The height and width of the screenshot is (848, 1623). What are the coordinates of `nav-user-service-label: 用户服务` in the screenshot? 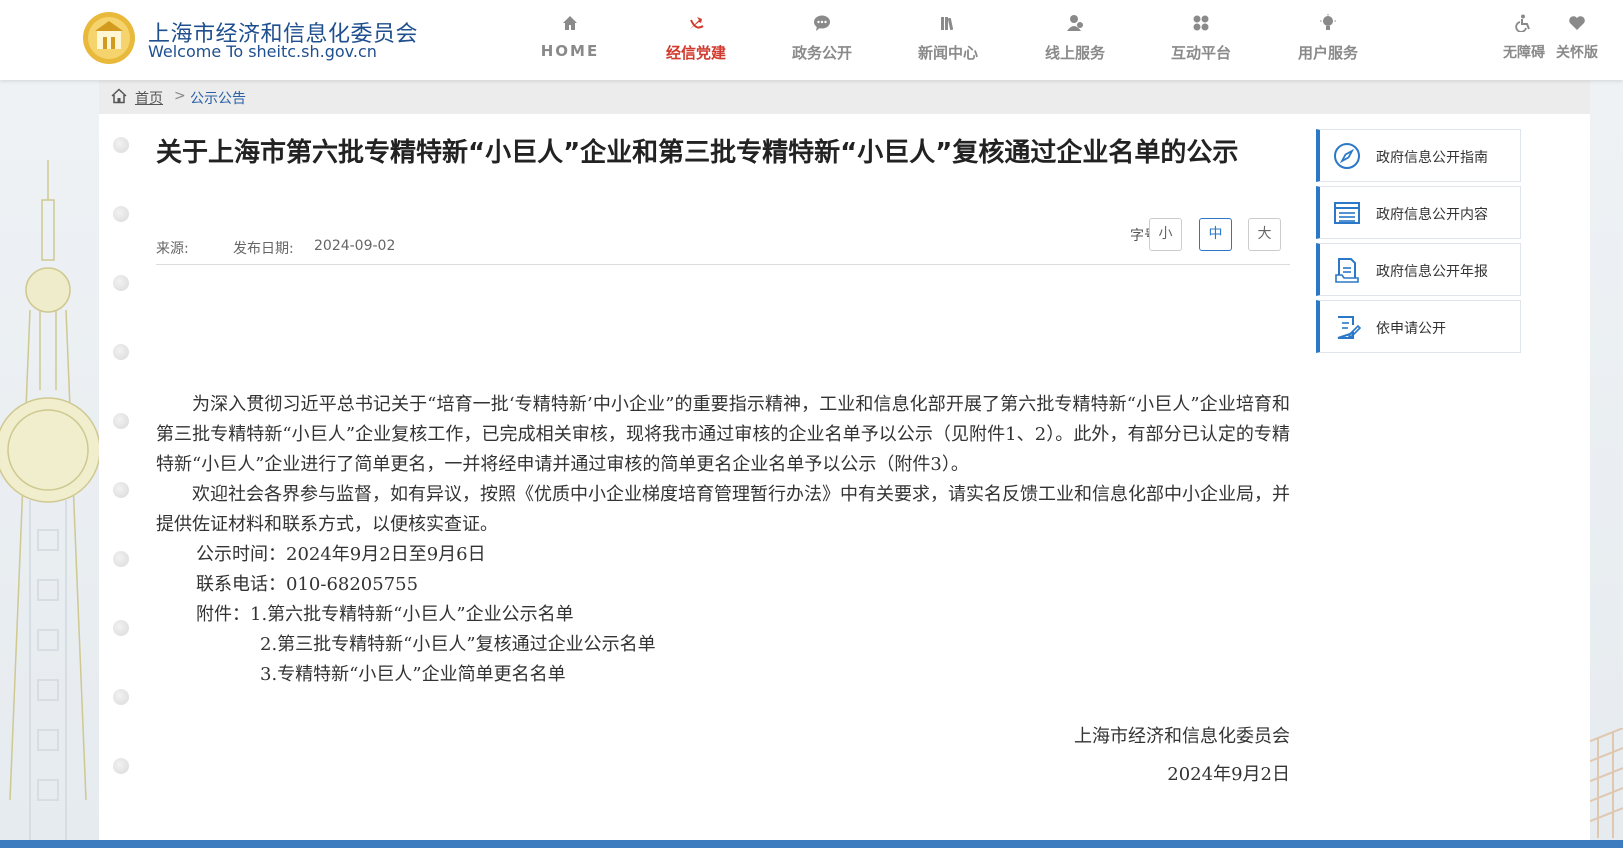 It's located at (1327, 53).